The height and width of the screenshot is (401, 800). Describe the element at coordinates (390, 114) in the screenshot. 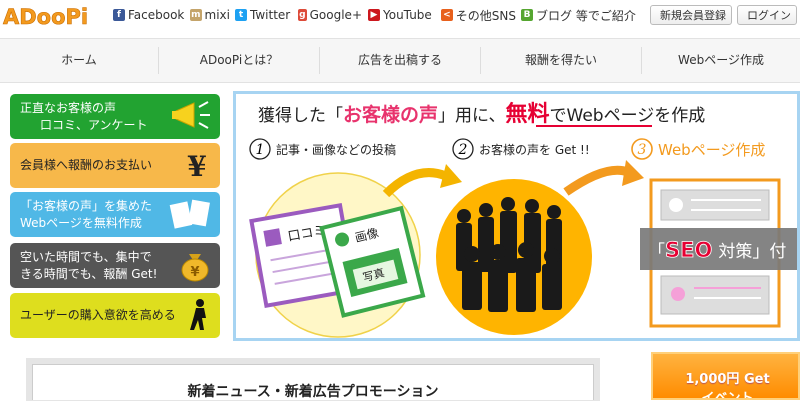

I see `headline-customer-voice: お客様の声` at that location.